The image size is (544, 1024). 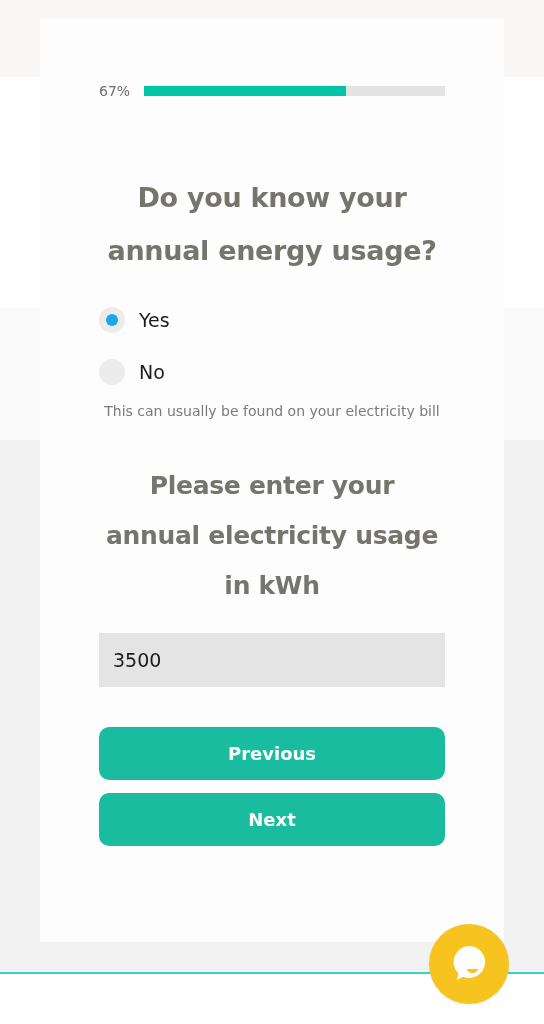 What do you see at coordinates (272, 660) in the screenshot?
I see `usage-input-field: 3500` at bounding box center [272, 660].